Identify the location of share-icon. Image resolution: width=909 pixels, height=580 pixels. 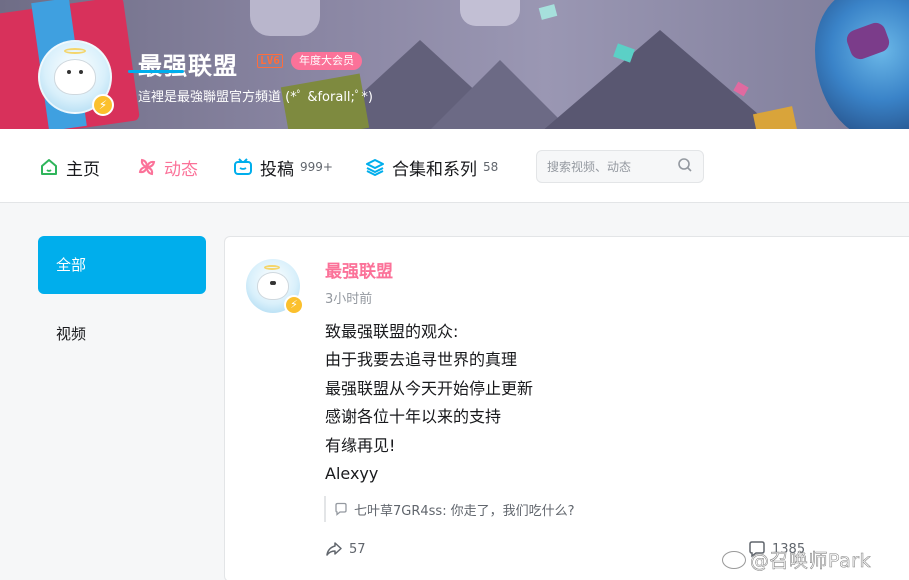
(334, 549).